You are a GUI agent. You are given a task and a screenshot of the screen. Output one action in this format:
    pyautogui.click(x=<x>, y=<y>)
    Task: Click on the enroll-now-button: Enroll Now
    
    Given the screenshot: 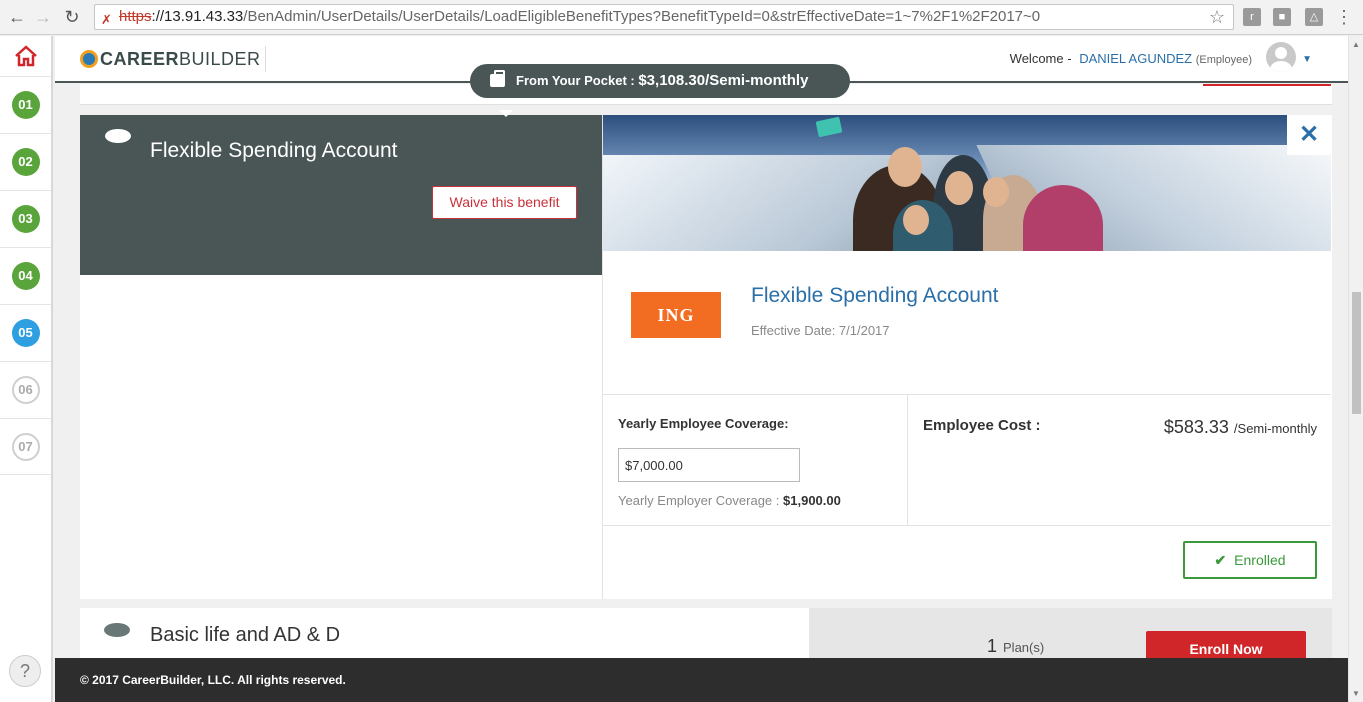 What is the action you would take?
    pyautogui.click(x=1226, y=644)
    